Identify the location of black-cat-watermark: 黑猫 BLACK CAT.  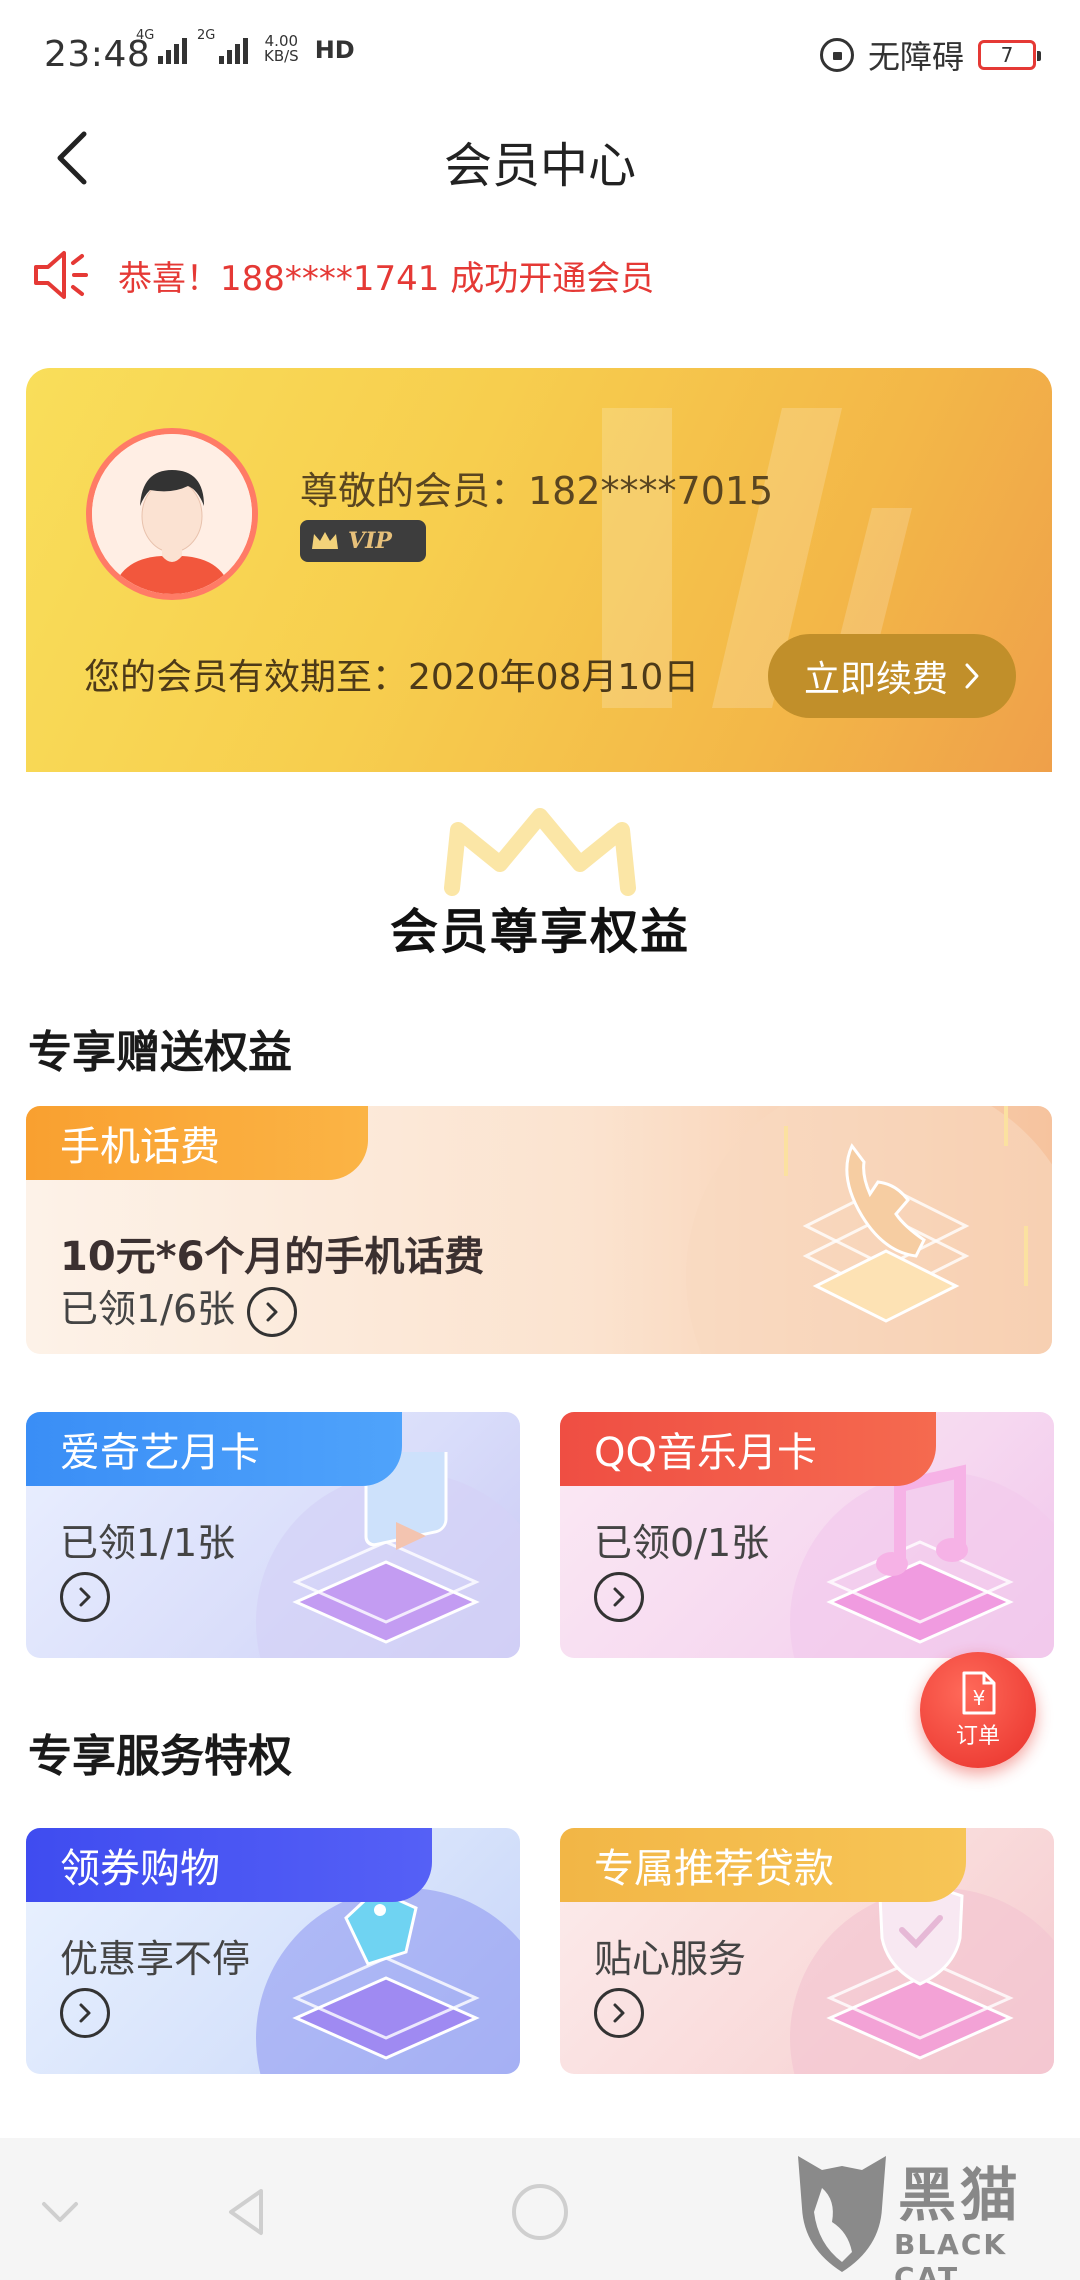
(932, 2214).